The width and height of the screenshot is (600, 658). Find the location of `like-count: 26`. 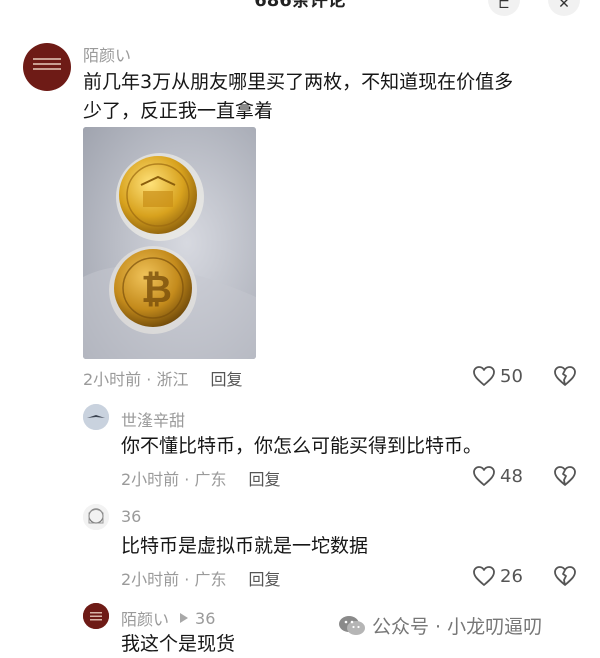

like-count: 26 is located at coordinates (511, 576).